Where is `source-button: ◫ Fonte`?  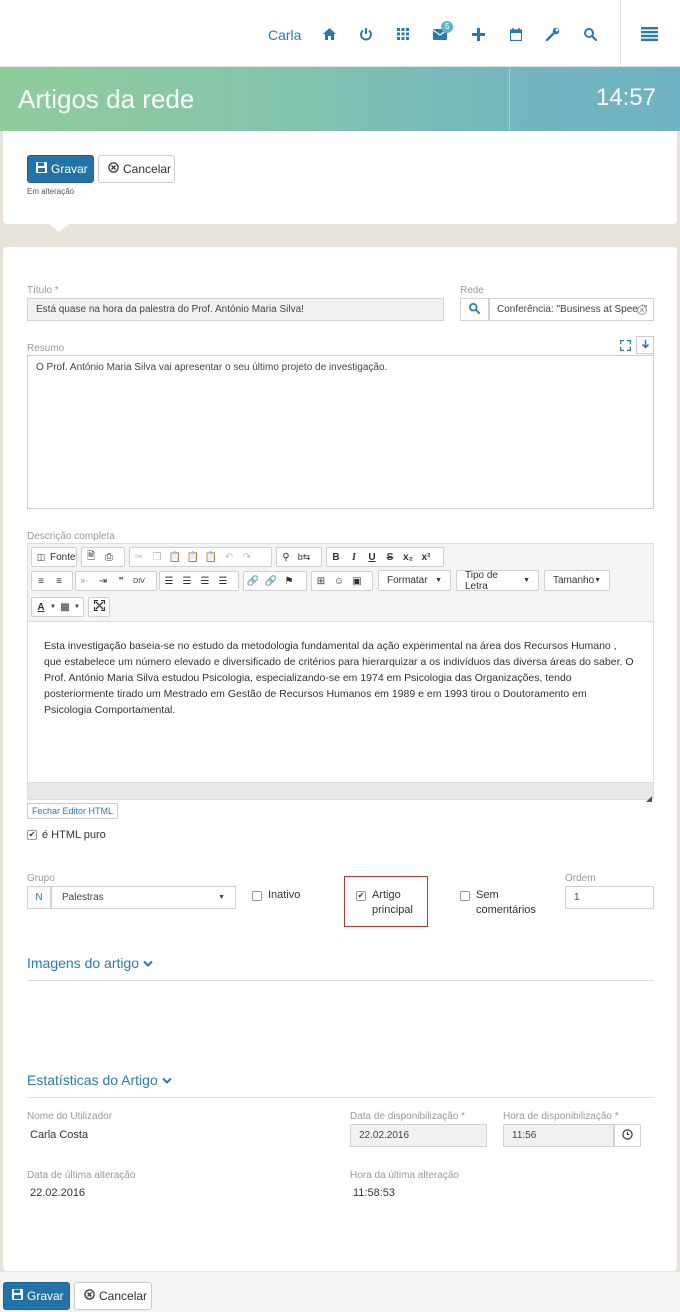 source-button: ◫ Fonte is located at coordinates (54, 557).